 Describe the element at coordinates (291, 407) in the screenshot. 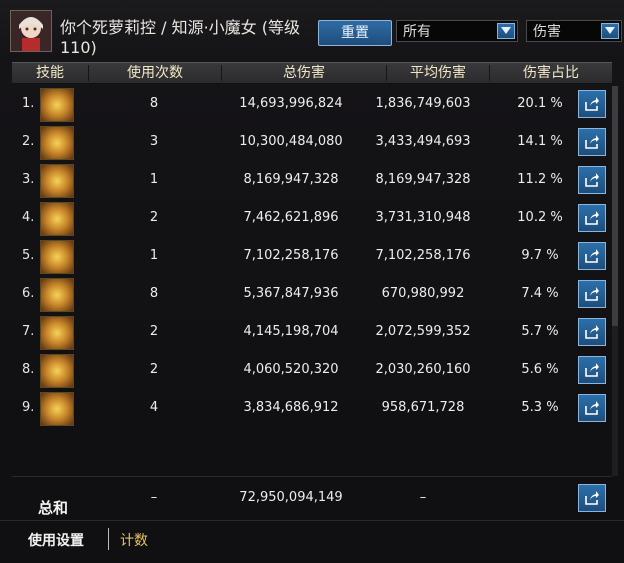

I see `row-total: 3,834,686,912` at that location.